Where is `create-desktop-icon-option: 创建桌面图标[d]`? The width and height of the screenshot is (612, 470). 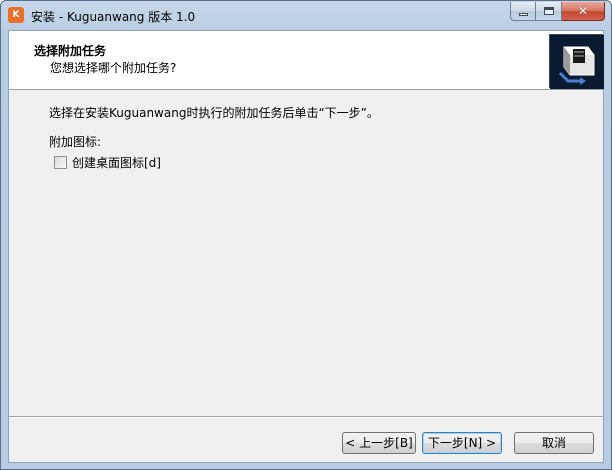 create-desktop-icon-option: 创建桌面图标[d] is located at coordinates (107, 162).